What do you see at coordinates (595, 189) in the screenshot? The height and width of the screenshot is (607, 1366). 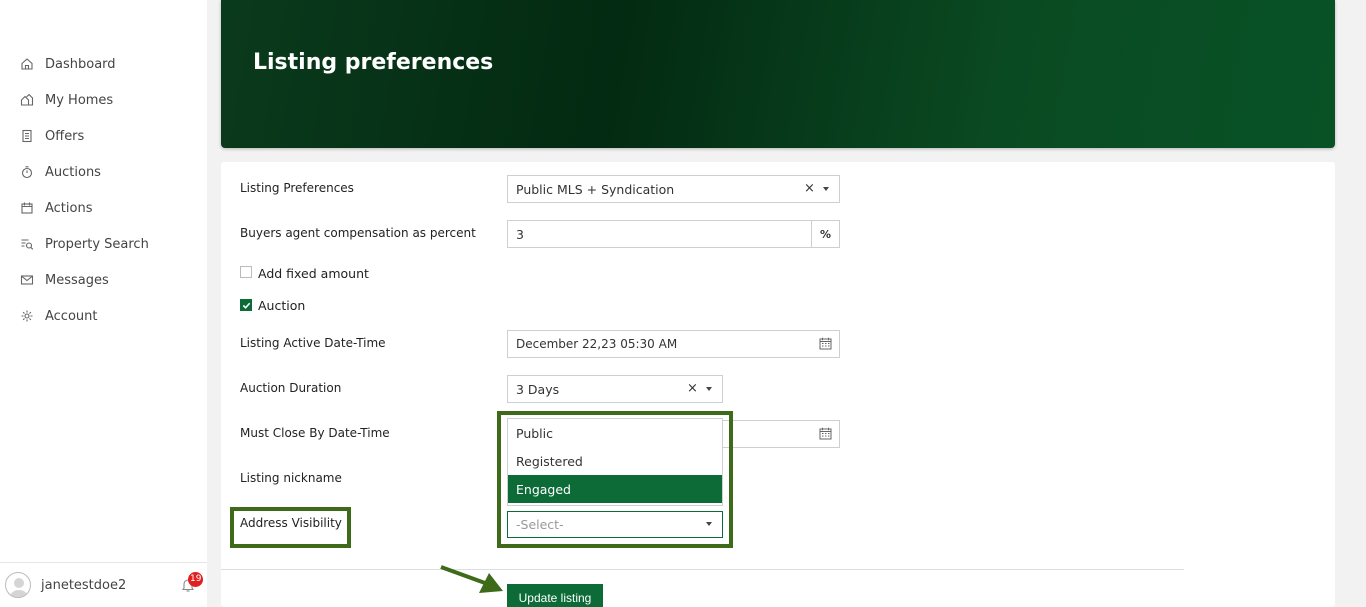 I see `listing-preferences-value: Public MLS + Syndication` at bounding box center [595, 189].